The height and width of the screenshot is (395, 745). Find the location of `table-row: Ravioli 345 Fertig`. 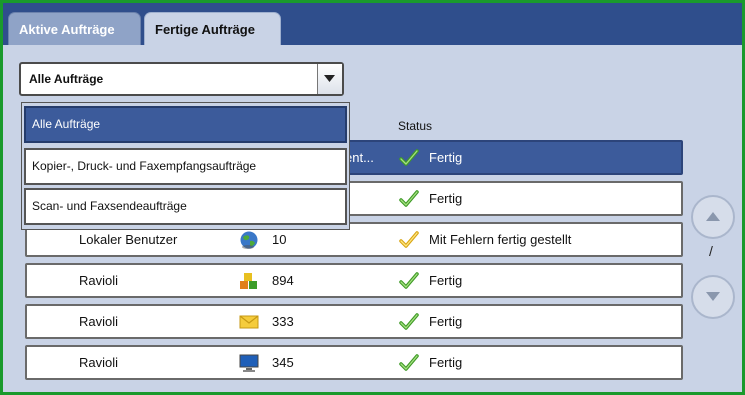

table-row: Ravioli 345 Fertig is located at coordinates (354, 362).